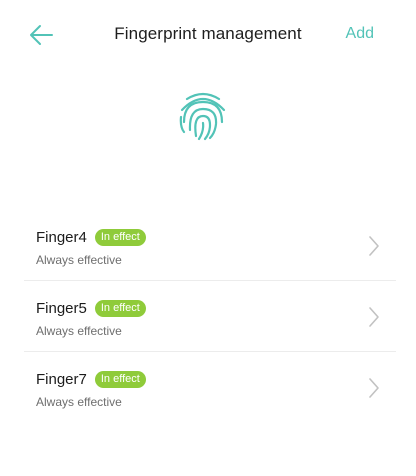  What do you see at coordinates (61, 237) in the screenshot?
I see `finger-name: Finger4` at bounding box center [61, 237].